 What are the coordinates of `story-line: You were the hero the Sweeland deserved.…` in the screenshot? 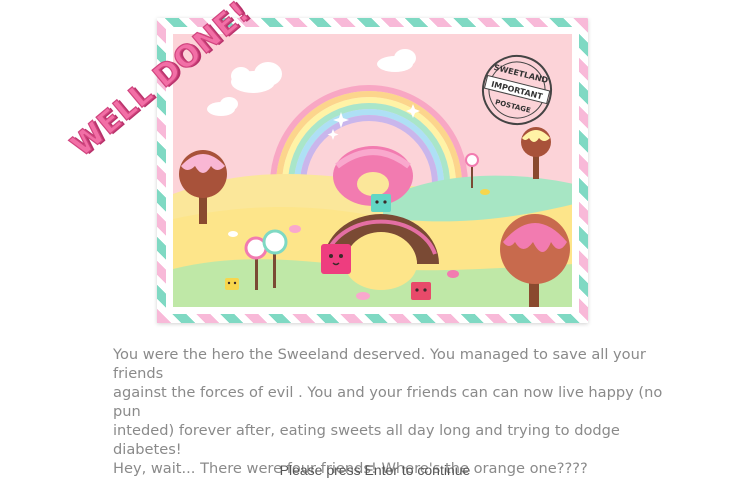 It's located at (379, 364).